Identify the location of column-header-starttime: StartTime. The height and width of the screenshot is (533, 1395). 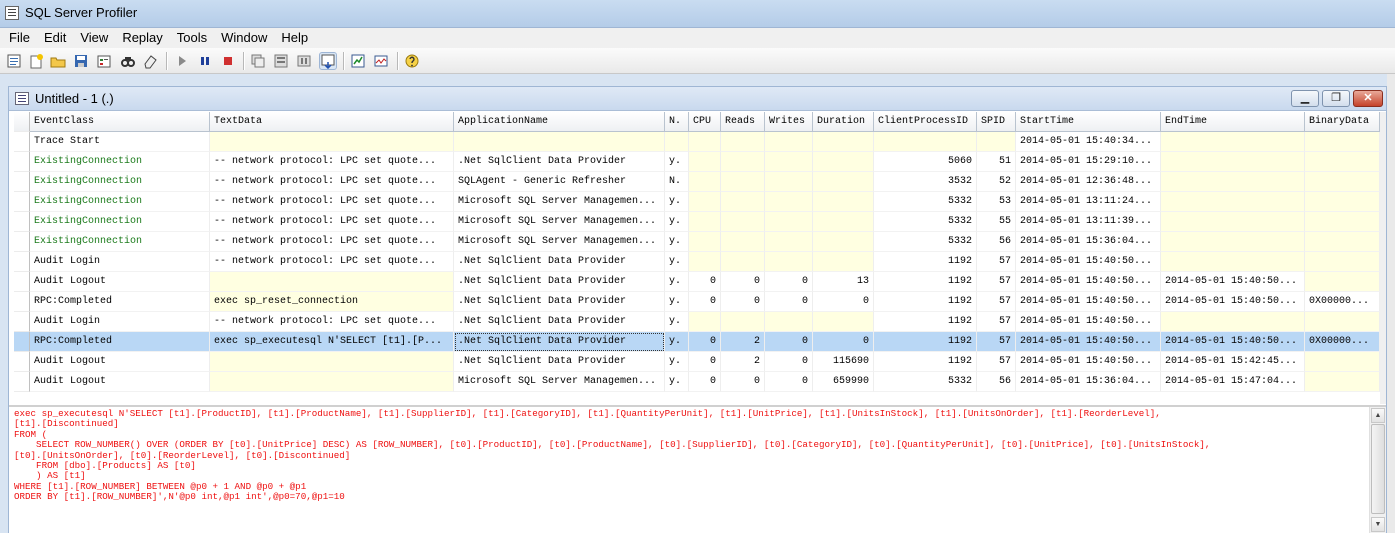
(1088, 122).